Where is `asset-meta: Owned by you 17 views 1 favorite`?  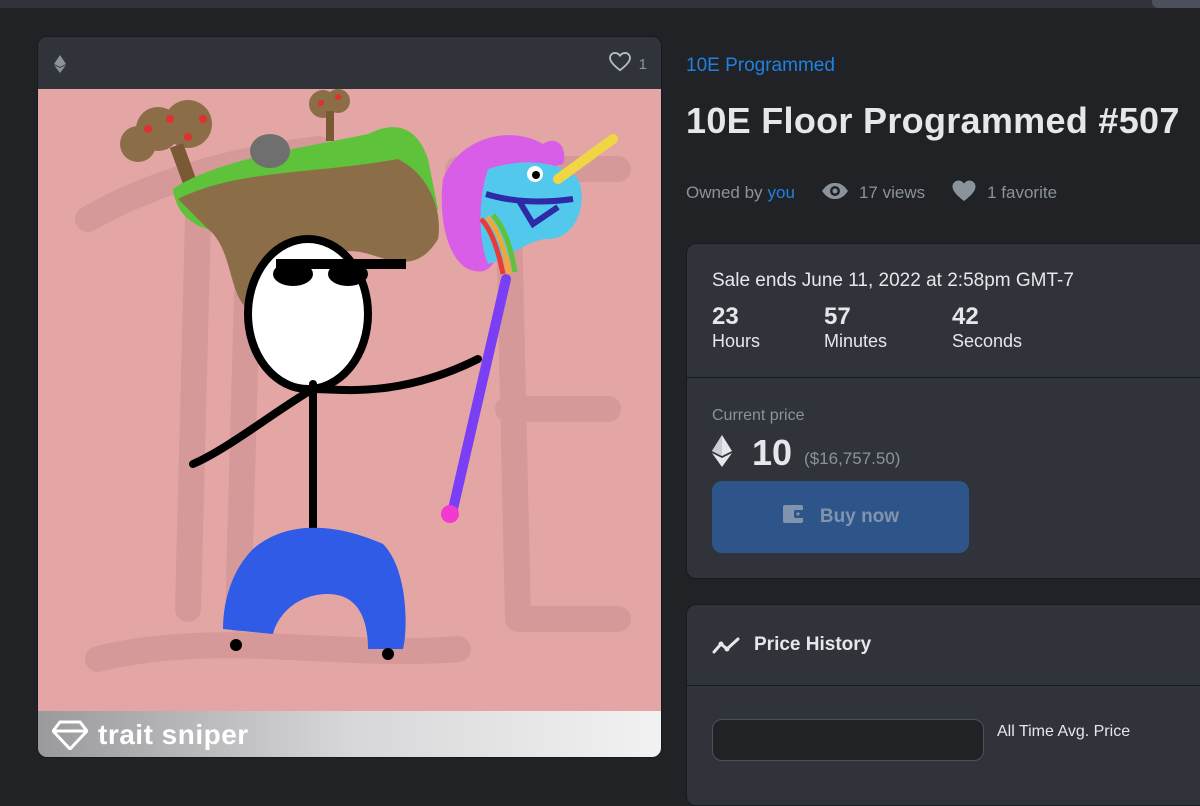 asset-meta: Owned by you 17 views 1 favorite is located at coordinates (871, 193).